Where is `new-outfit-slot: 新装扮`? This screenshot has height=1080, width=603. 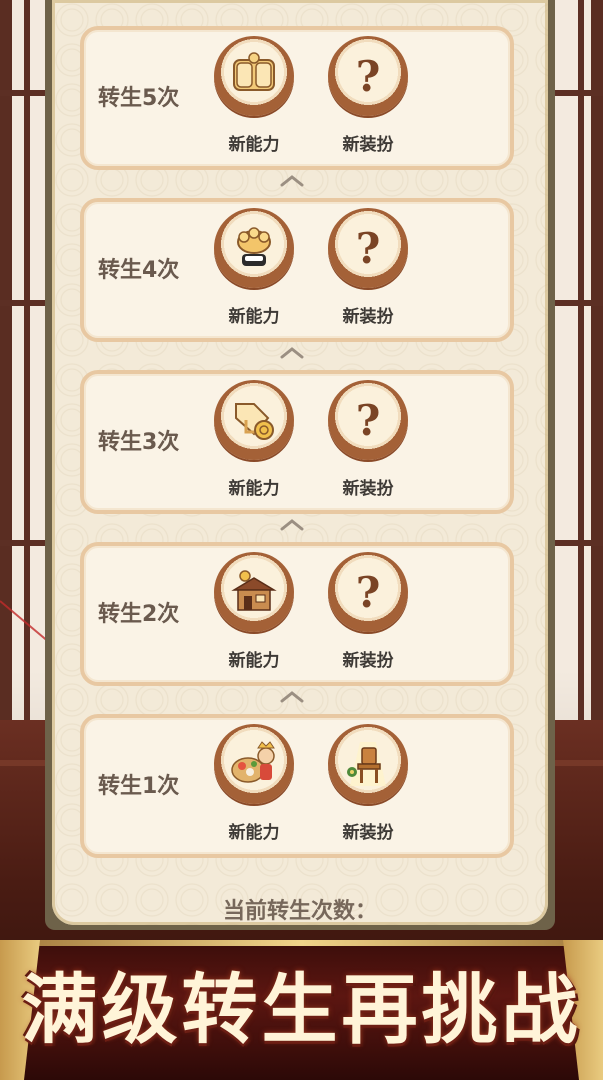 new-outfit-slot: 新装扮 is located at coordinates (368, 783).